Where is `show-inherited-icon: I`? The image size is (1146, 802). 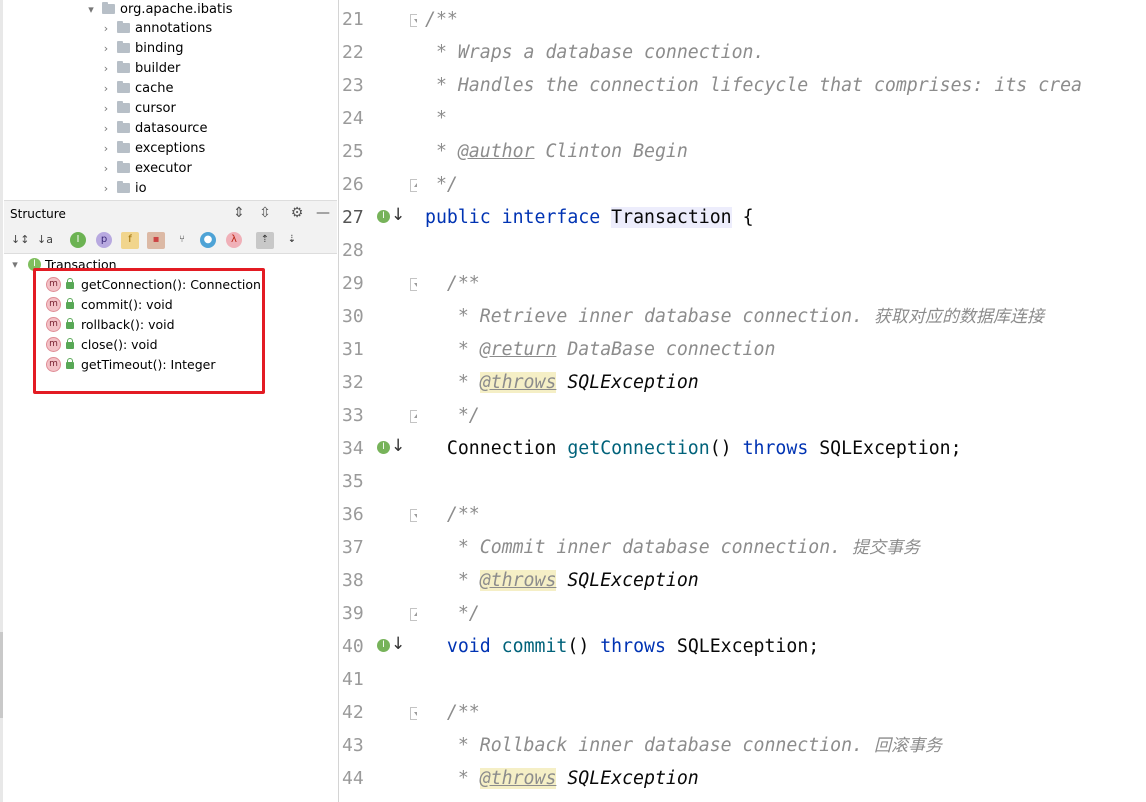
show-inherited-icon: I is located at coordinates (78, 240).